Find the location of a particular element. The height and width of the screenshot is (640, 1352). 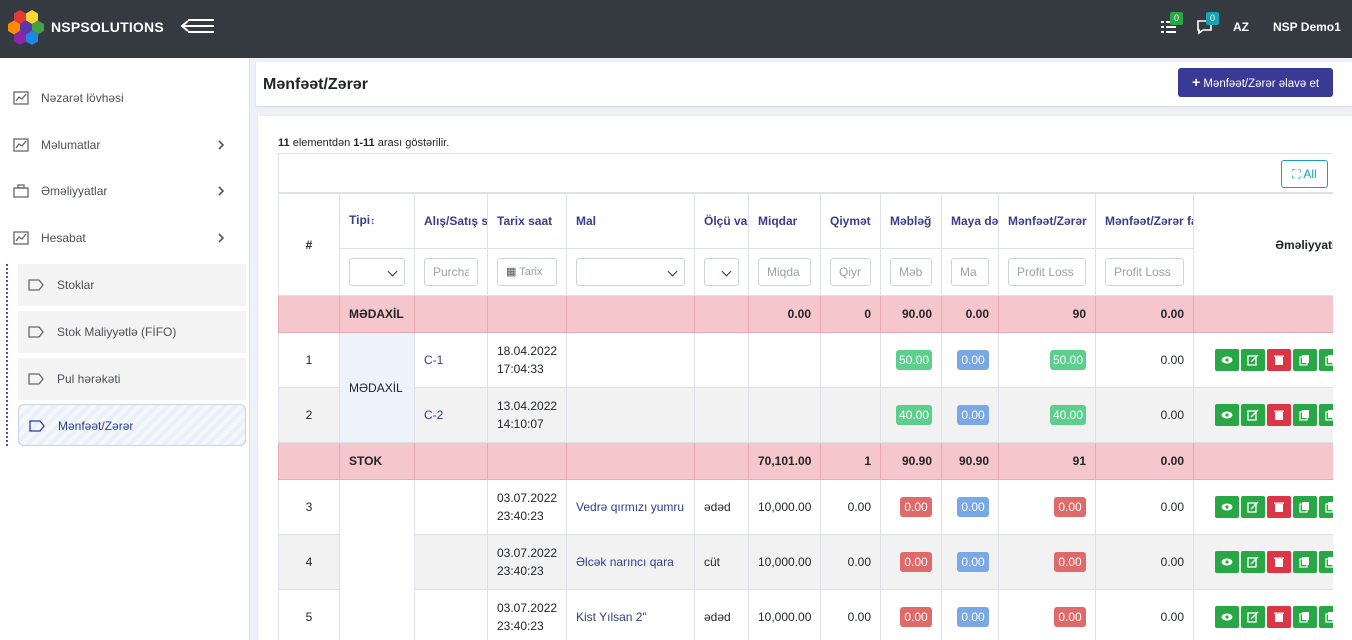

show-all-button: ⛶ All is located at coordinates (1304, 174).